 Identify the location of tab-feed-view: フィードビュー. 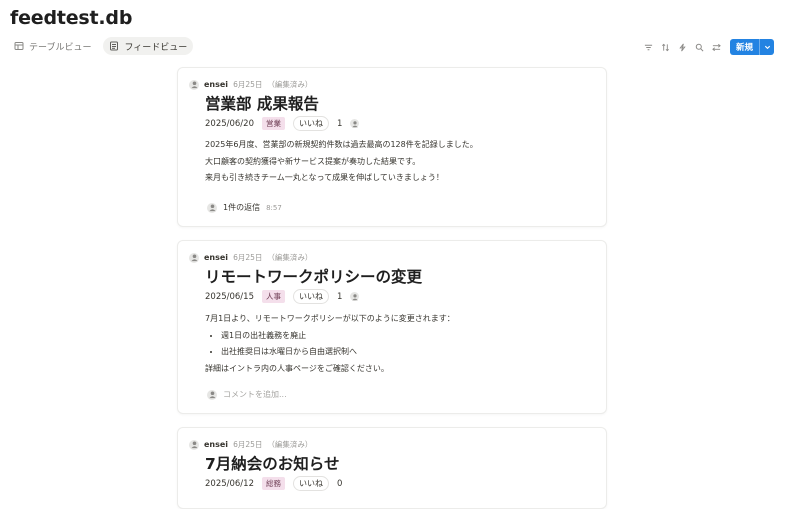
(148, 46).